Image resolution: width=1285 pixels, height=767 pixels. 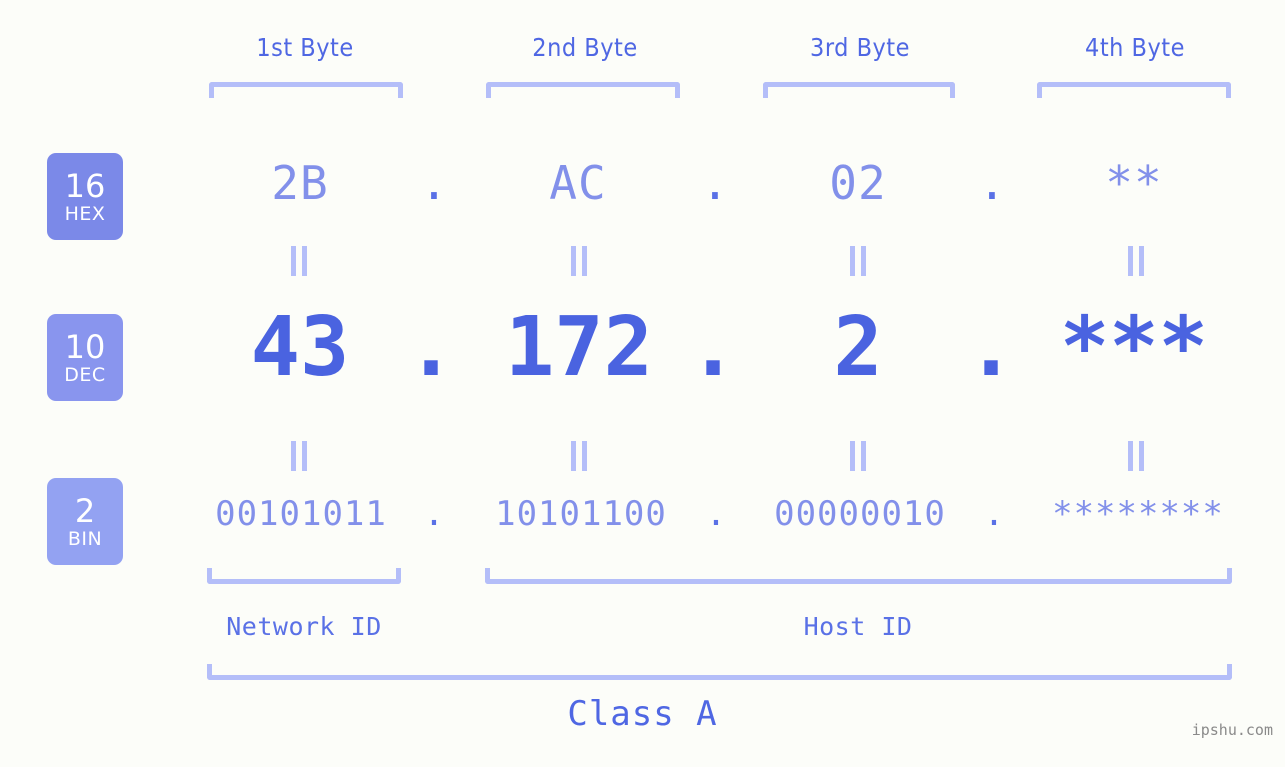 I want to click on byte-header-3: 3rd Byte, so click(x=860, y=47).